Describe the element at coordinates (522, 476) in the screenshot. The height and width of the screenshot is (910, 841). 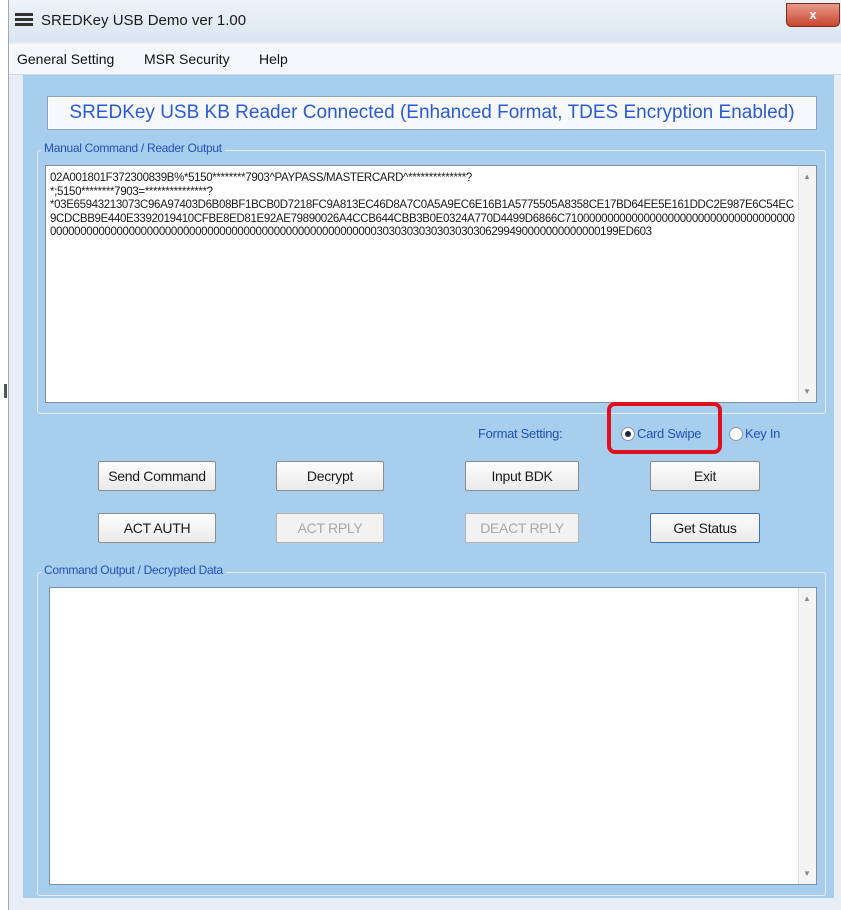
I see `input-bdk-button: Input BDK` at that location.